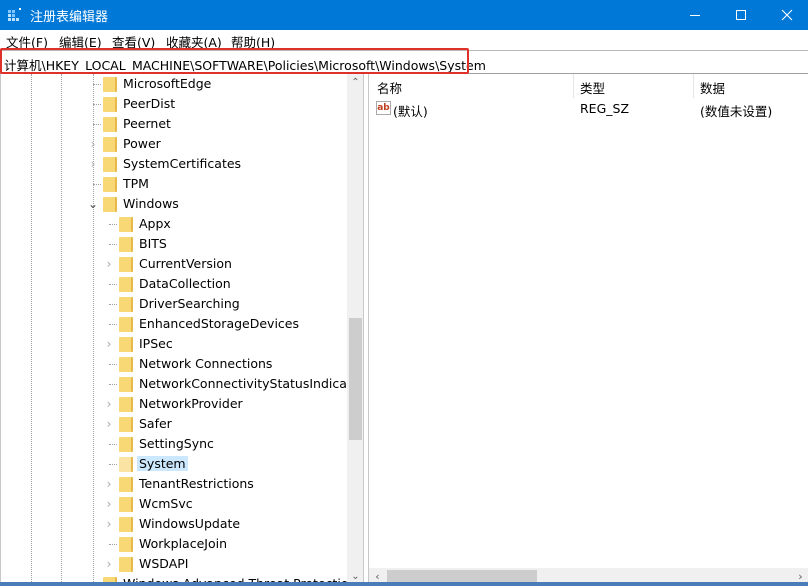  I want to click on value-type: REG_SZ, so click(605, 108).